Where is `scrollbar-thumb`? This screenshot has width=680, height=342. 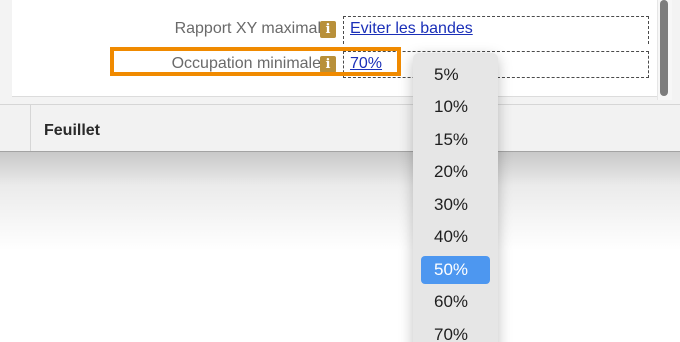 scrollbar-thumb is located at coordinates (664, 48).